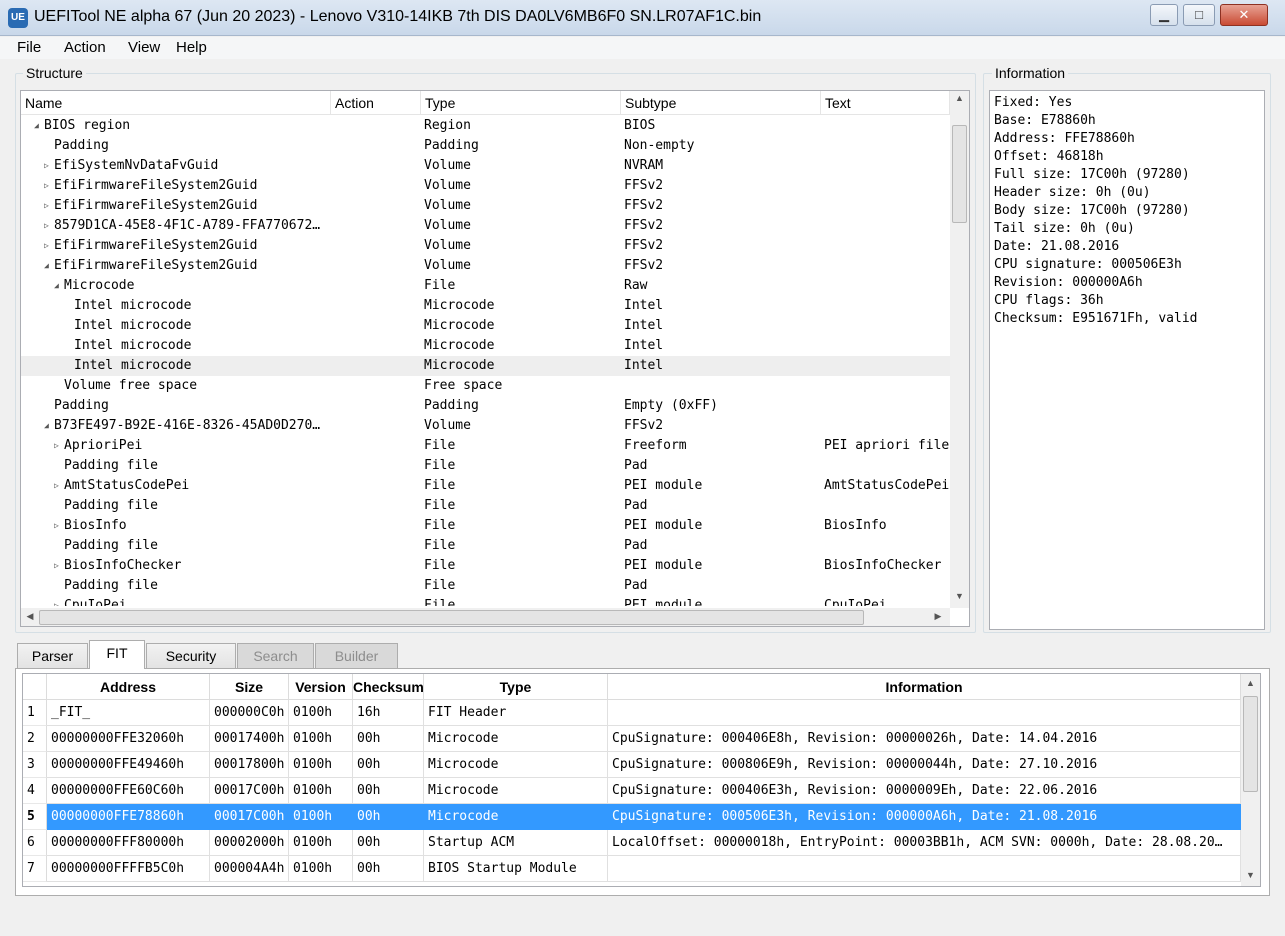 This screenshot has width=1285, height=936. Describe the element at coordinates (1199, 15) in the screenshot. I see `maximize-button: □` at that location.